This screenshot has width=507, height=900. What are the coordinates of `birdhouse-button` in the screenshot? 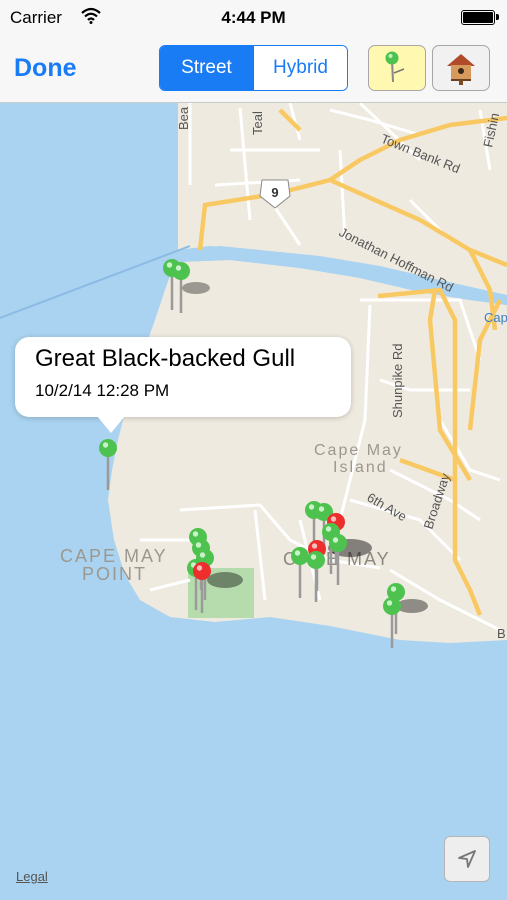 It's located at (461, 68).